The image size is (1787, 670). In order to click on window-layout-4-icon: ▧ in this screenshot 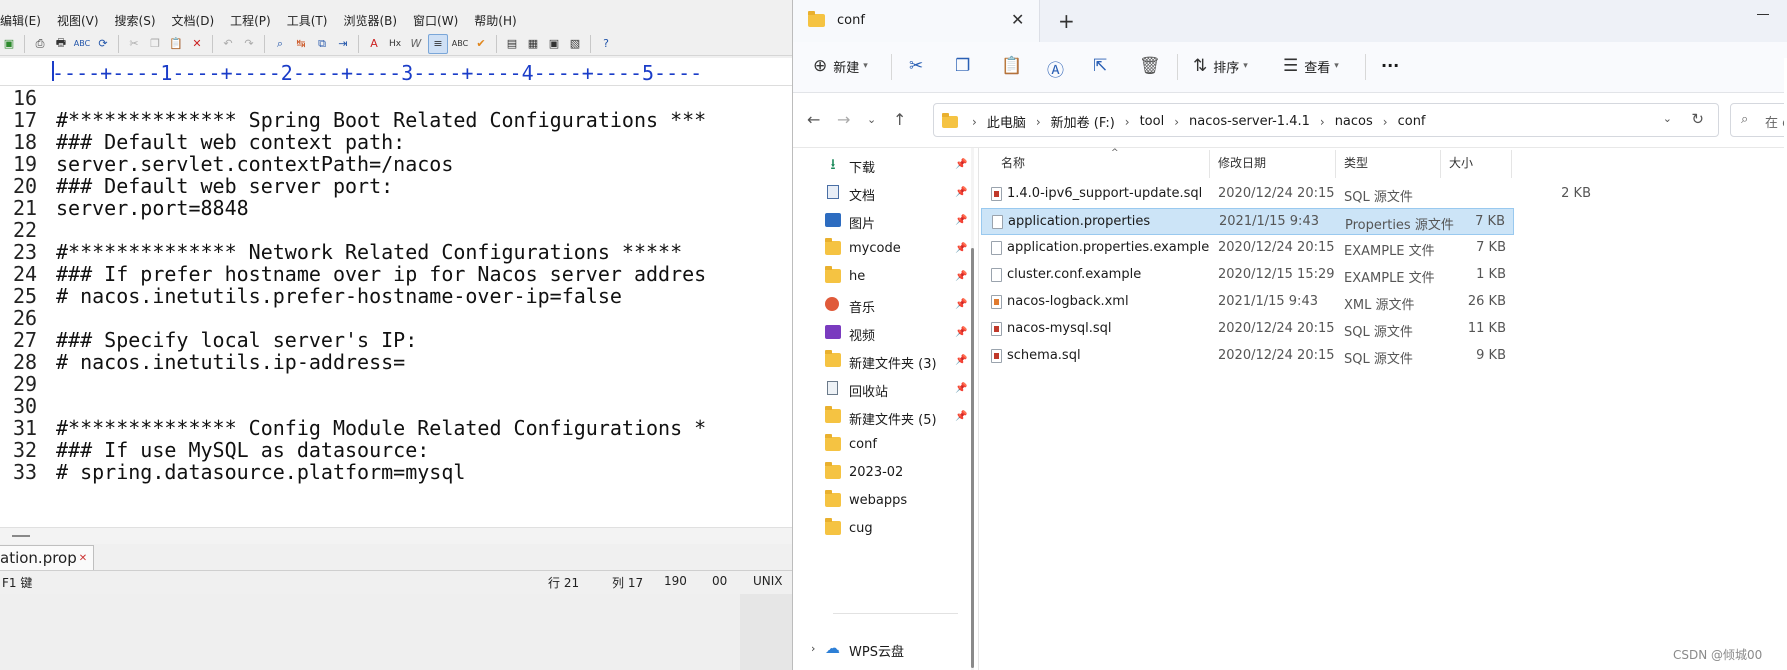, I will do `click(575, 44)`.